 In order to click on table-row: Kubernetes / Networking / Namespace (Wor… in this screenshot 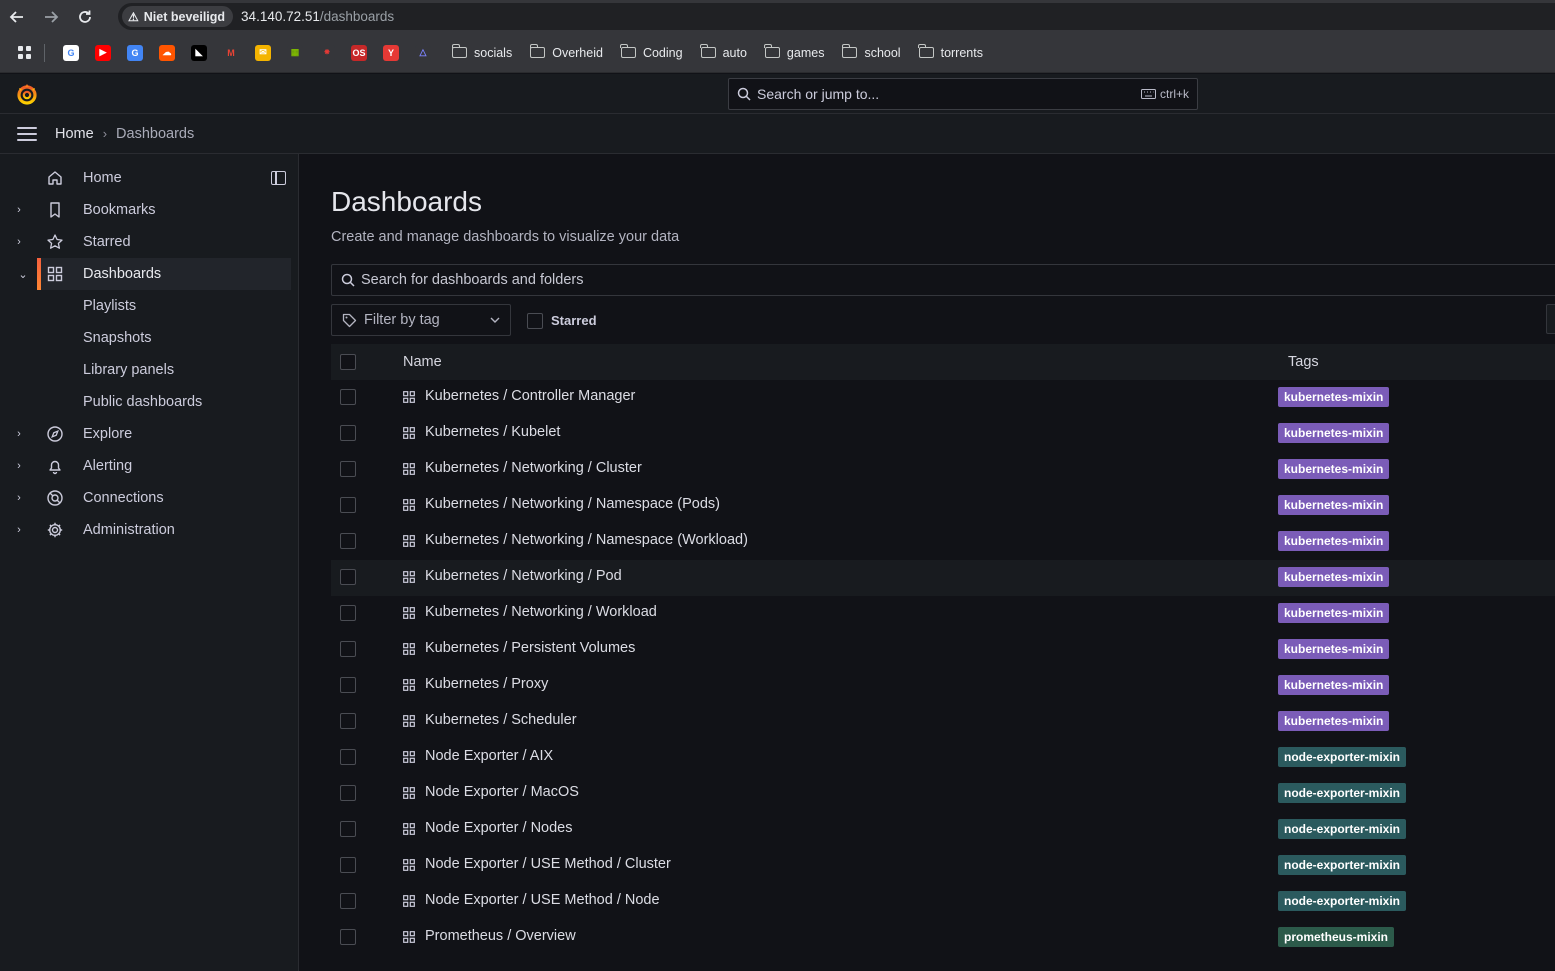, I will do `click(943, 542)`.